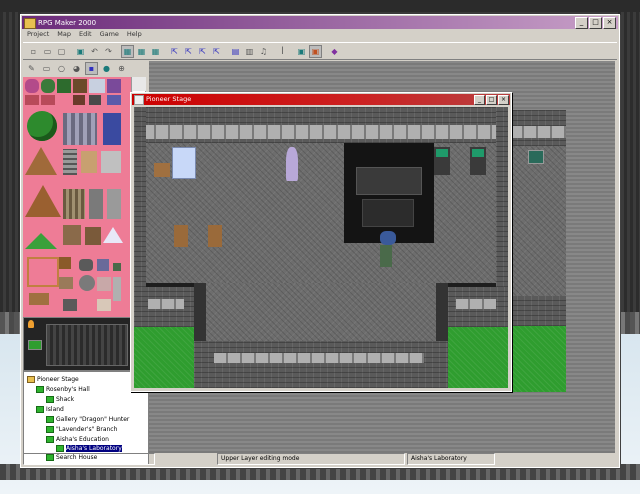 The width and height of the screenshot is (640, 494). Describe the element at coordinates (320, 22) in the screenshot. I see `editor-titlebar: RPG Maker 2000 _ □ ×` at that location.